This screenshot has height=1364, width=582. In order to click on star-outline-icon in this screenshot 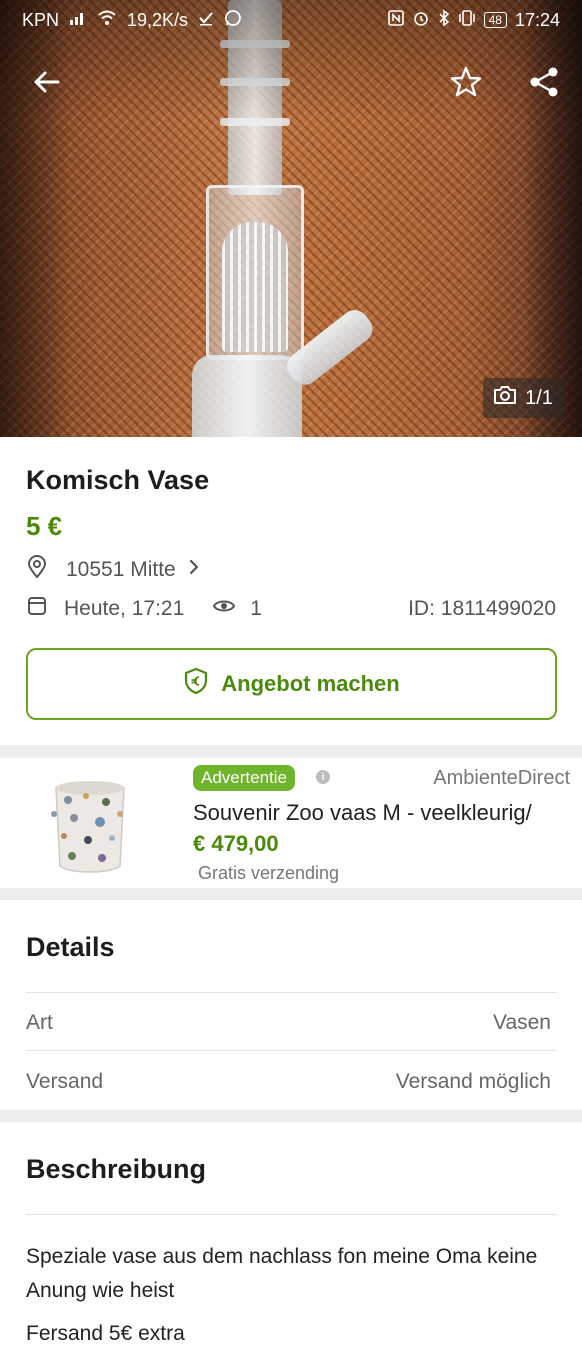, I will do `click(466, 84)`.